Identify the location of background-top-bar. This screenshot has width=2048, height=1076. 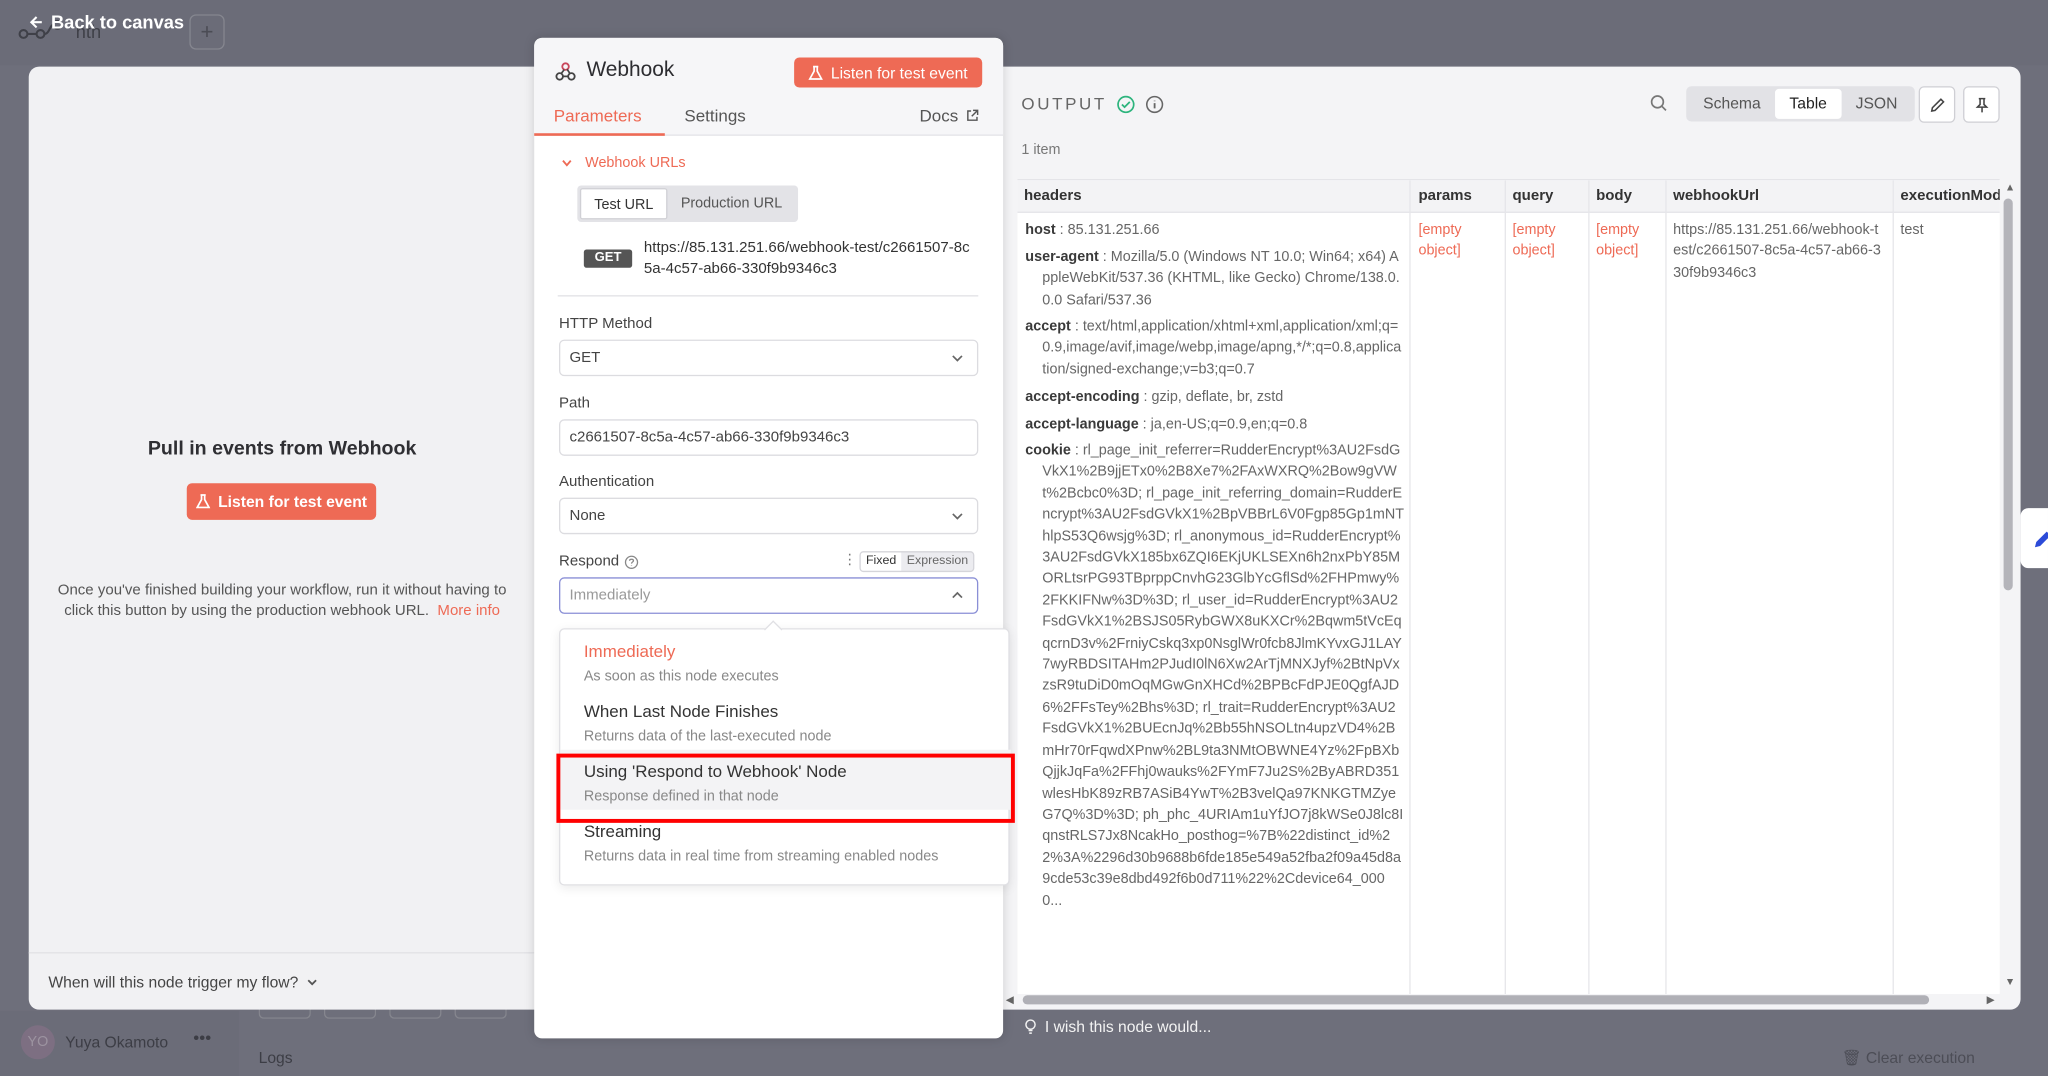
(1024, 33).